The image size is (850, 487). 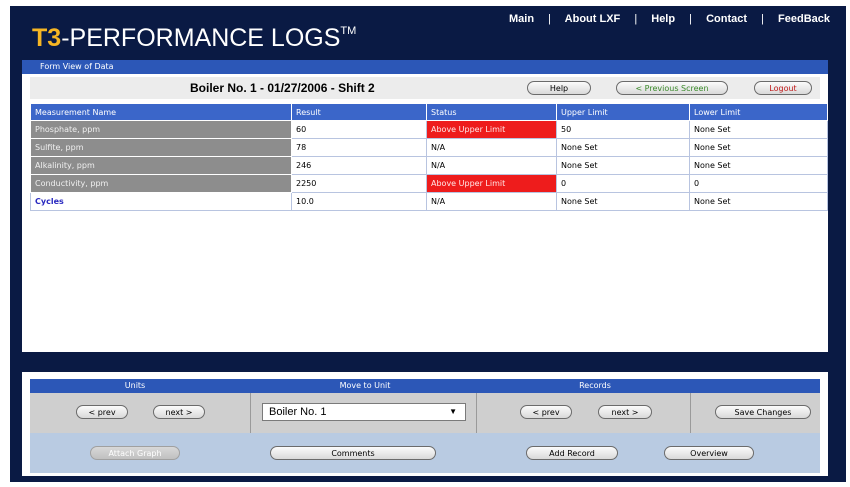 I want to click on logout-button: Logout, so click(x=783, y=88).